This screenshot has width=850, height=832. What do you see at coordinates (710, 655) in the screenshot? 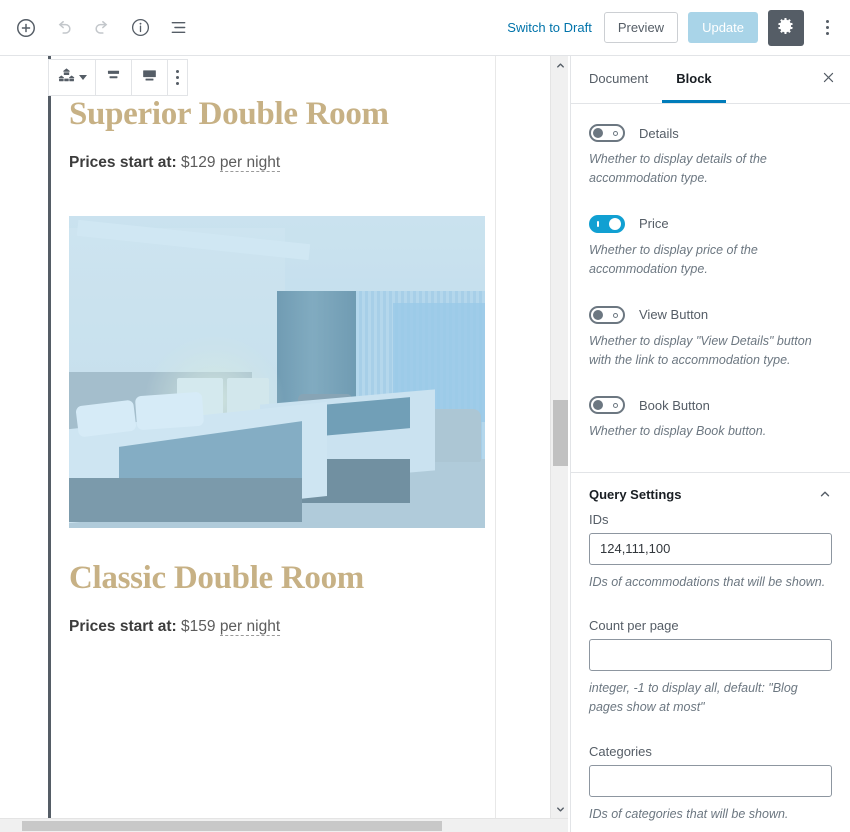
I see `count-per-page-input` at bounding box center [710, 655].